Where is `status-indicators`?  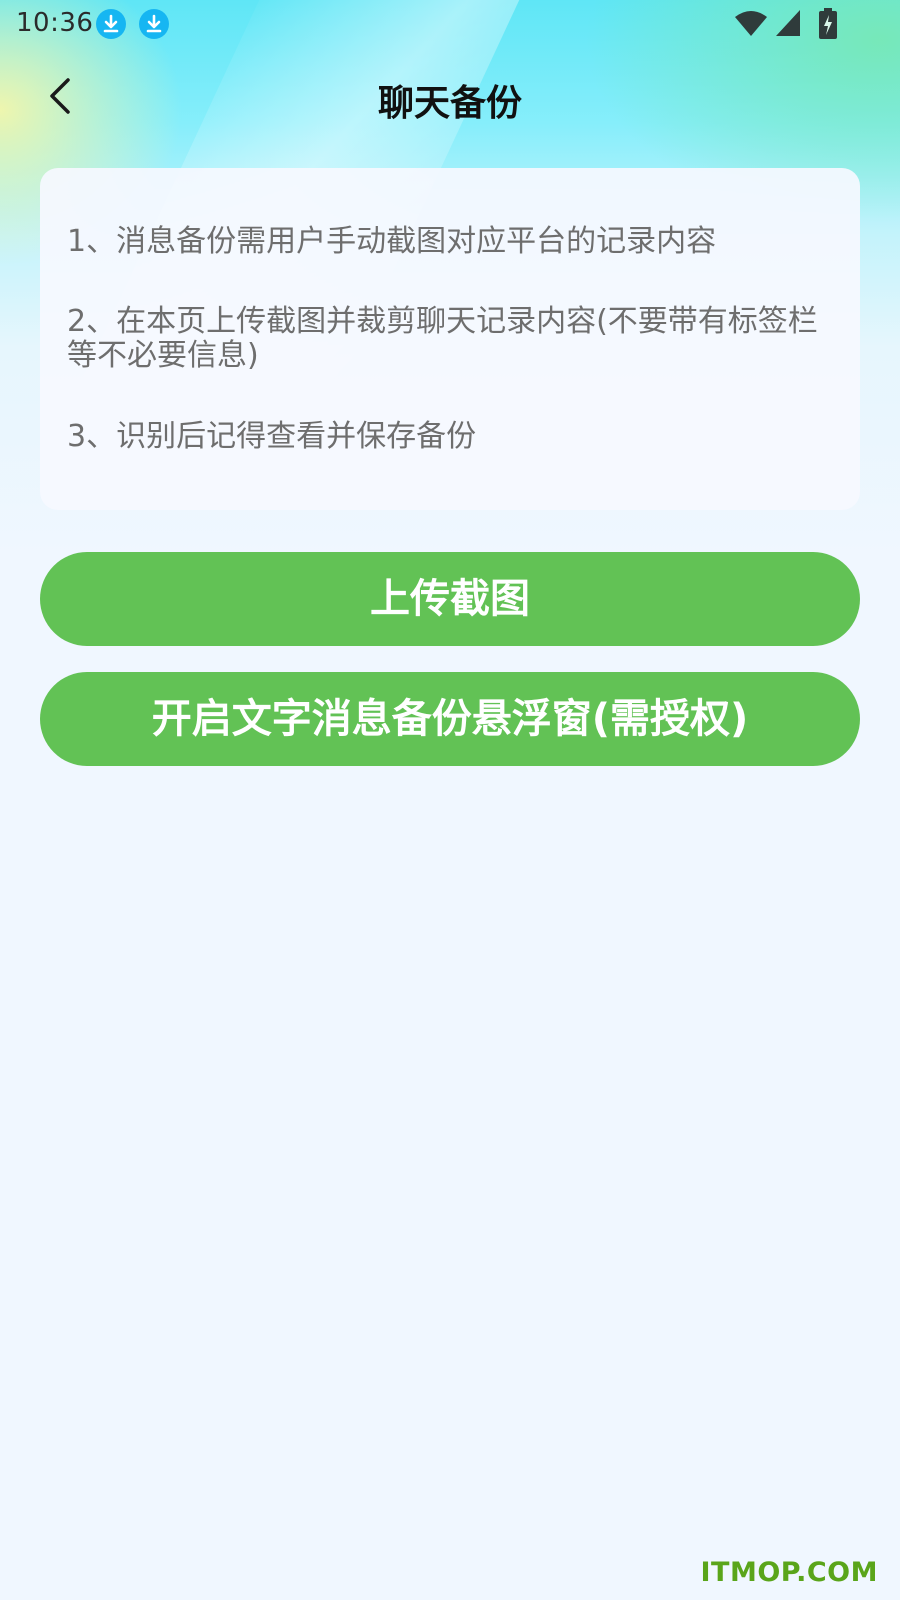
status-indicators is located at coordinates (809, 24).